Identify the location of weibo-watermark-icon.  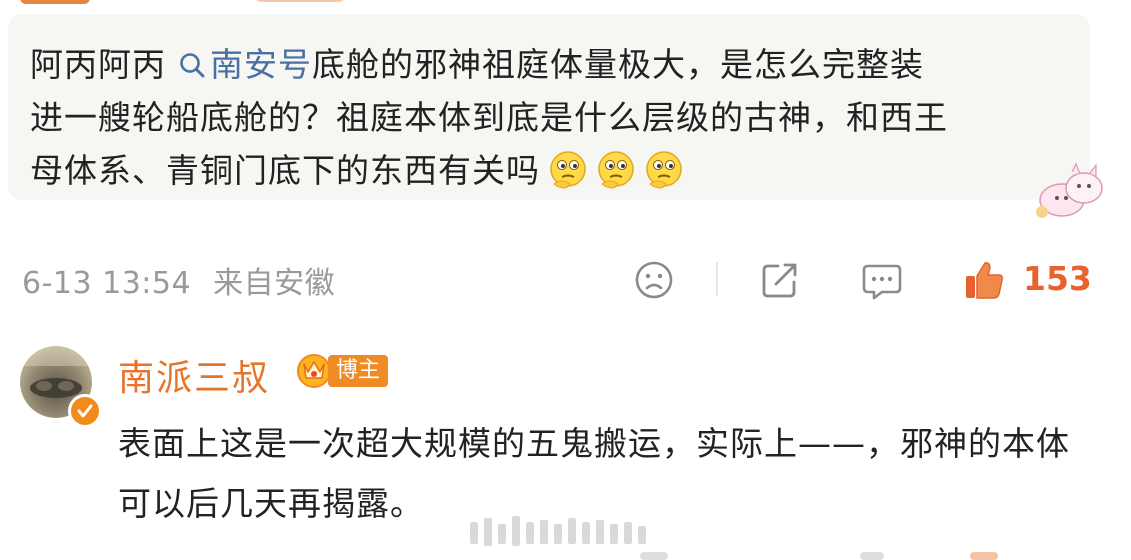
(558, 531).